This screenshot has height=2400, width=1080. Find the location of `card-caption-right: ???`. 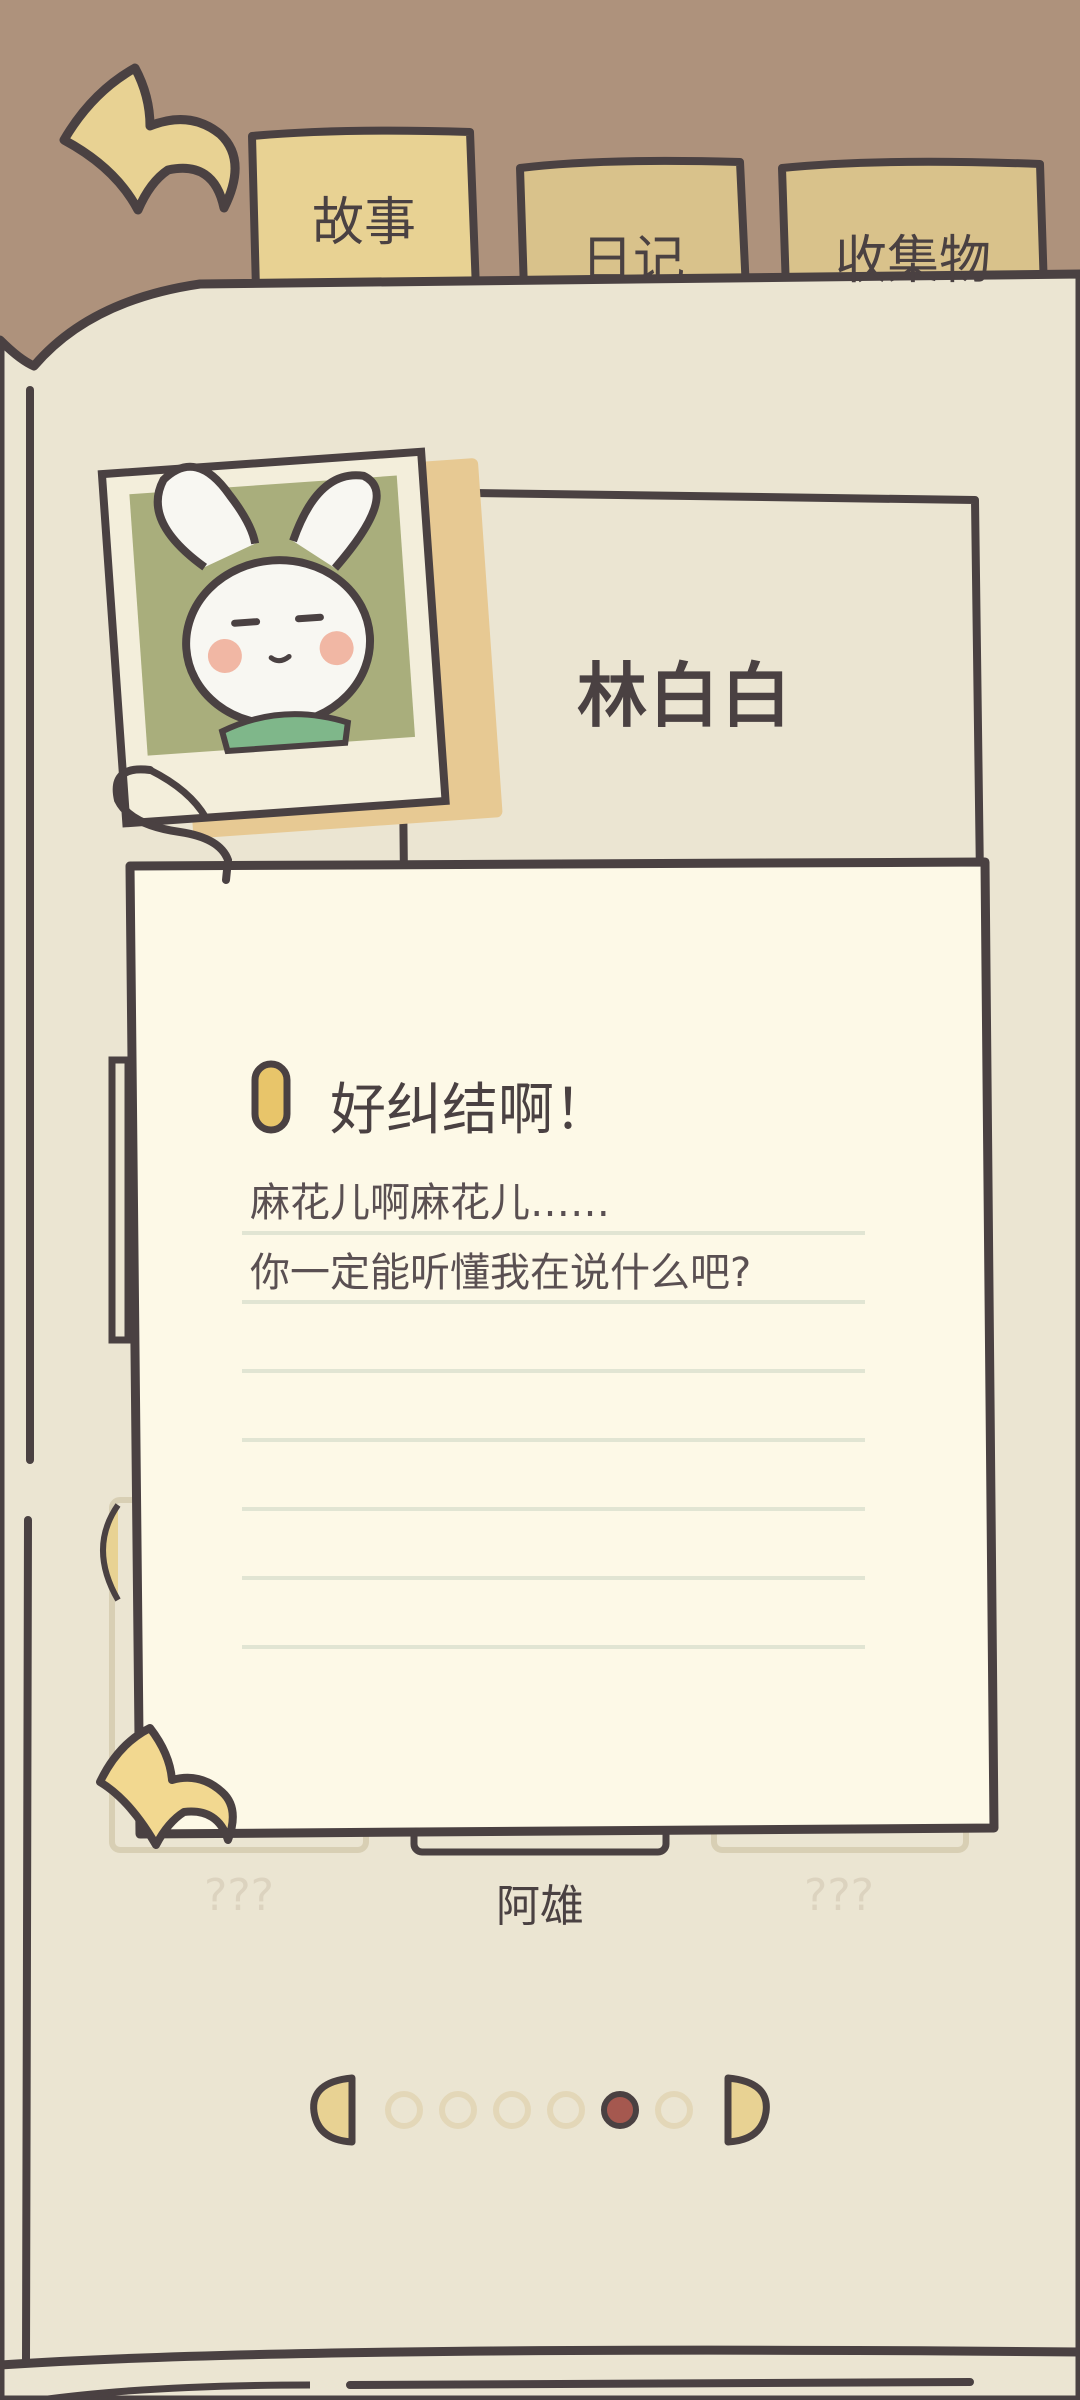

card-caption-right: ??? is located at coordinates (839, 1895).